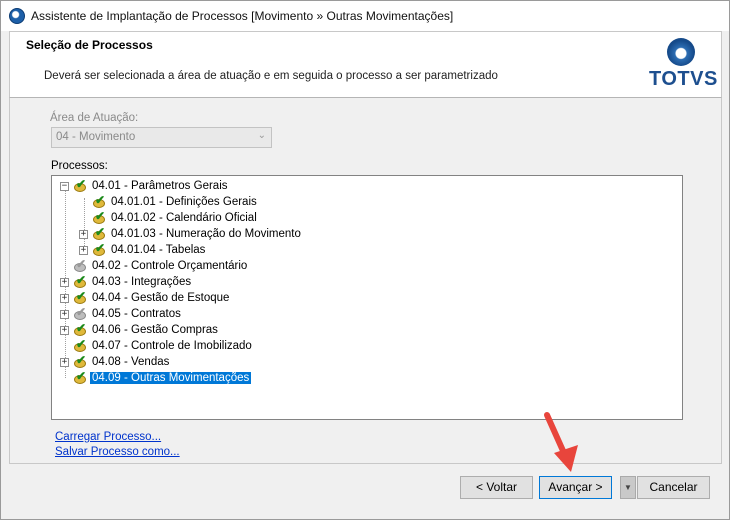  What do you see at coordinates (184, 218) in the screenshot?
I see `tree-item-label: 04.01.02 - Calendário Oficial` at bounding box center [184, 218].